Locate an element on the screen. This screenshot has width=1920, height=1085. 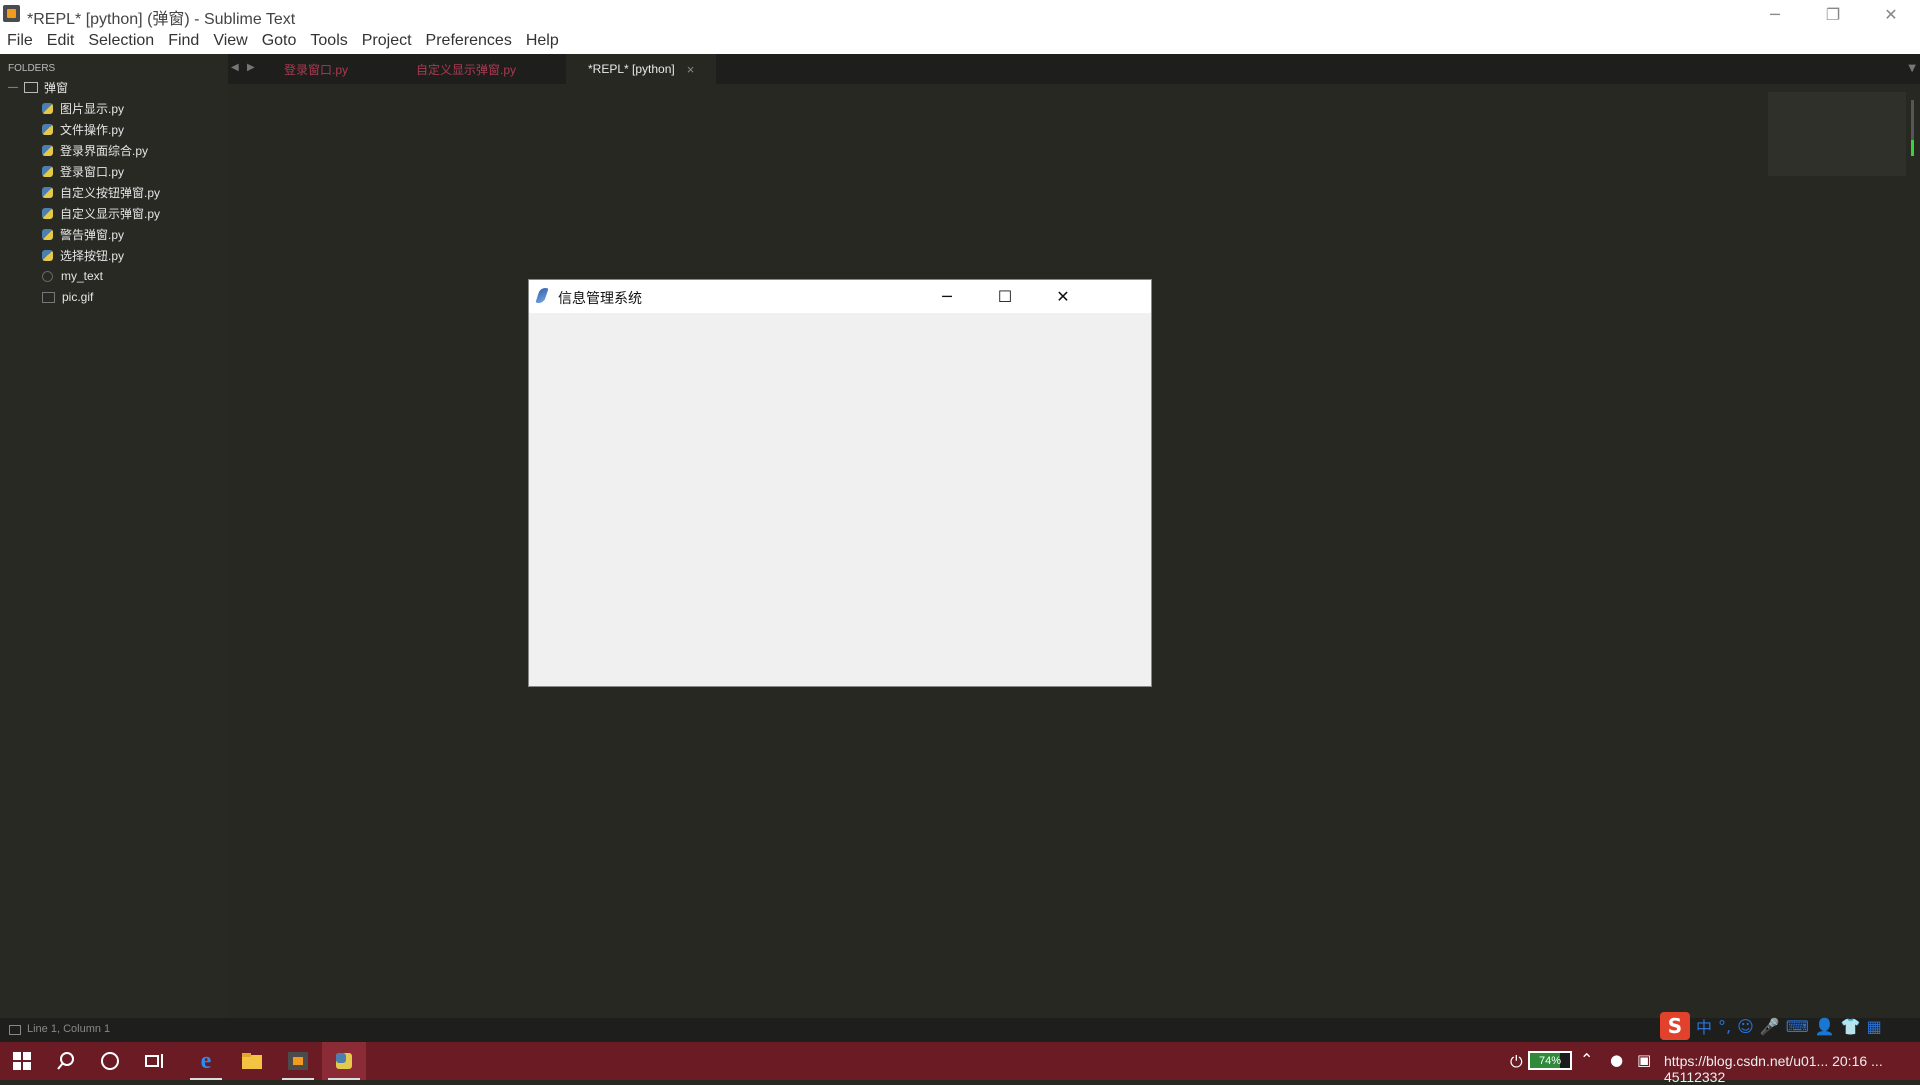
battery-percent: 74% is located at coordinates (1550, 1060).